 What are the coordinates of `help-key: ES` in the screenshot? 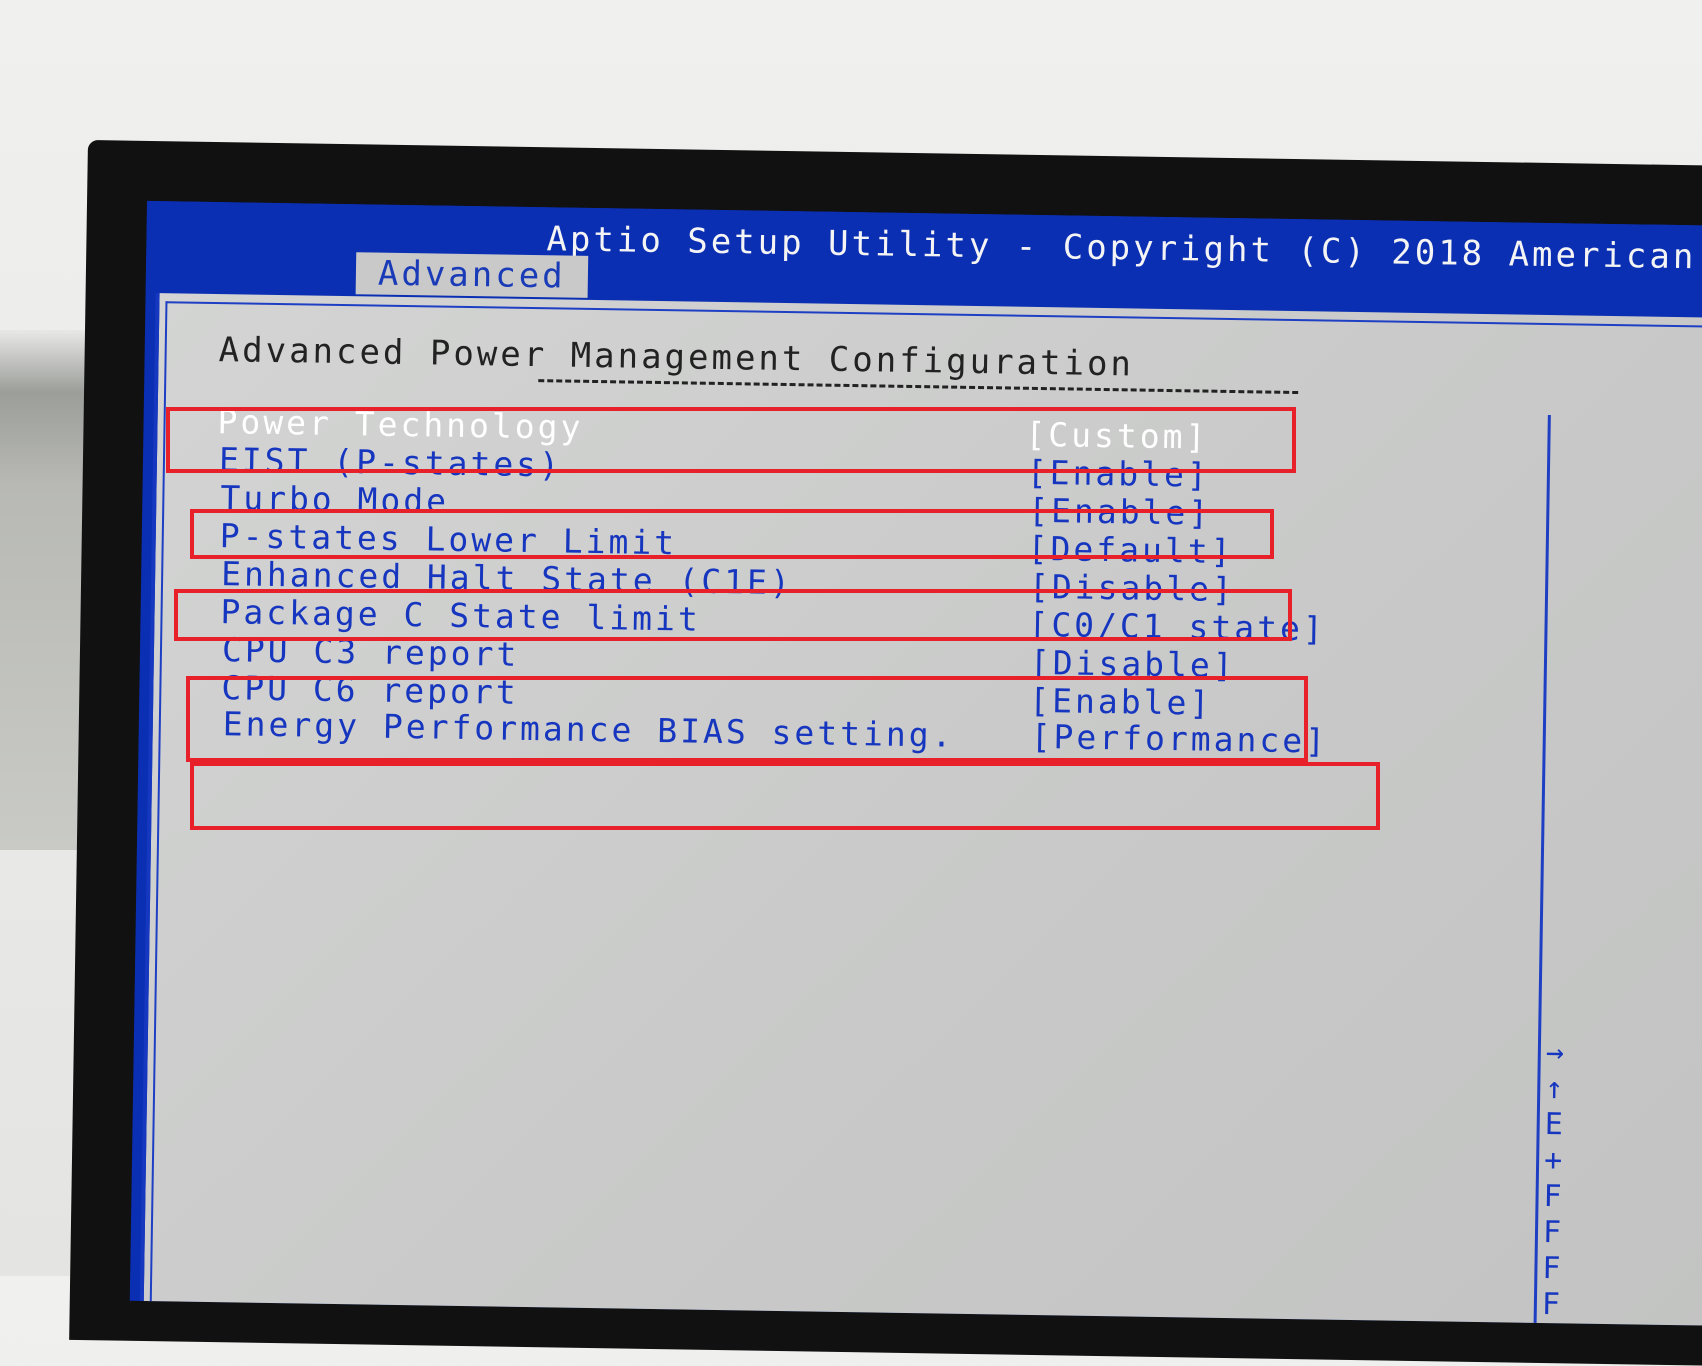 It's located at (1559, 1324).